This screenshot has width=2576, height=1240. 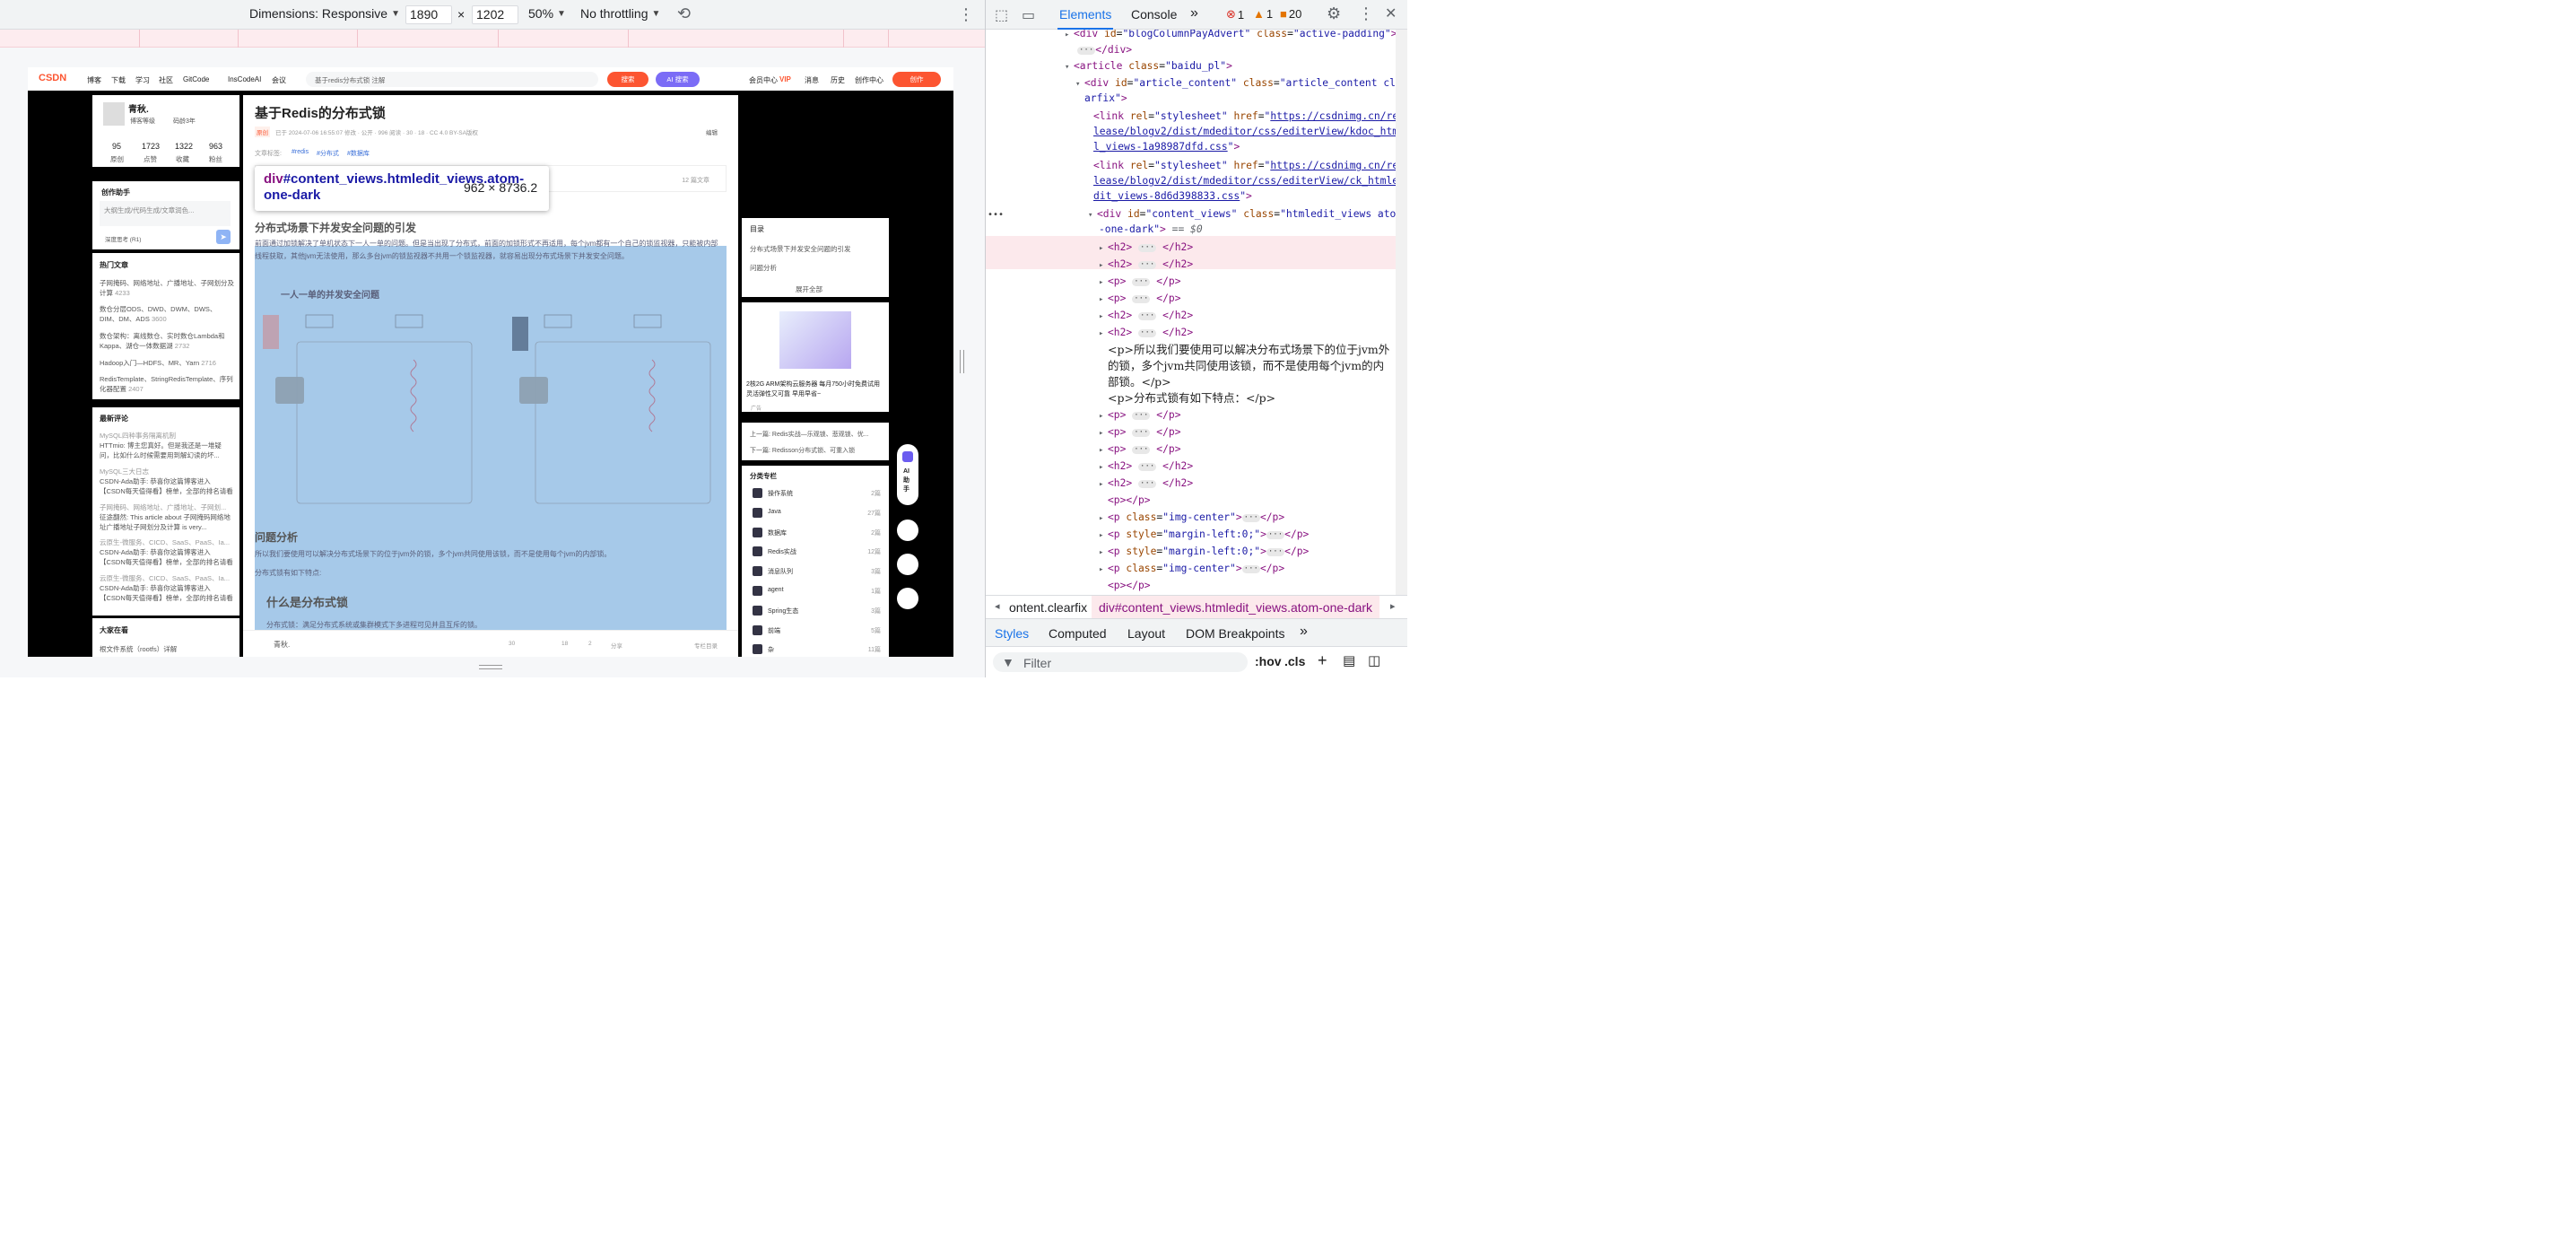 I want to click on nav-blog: 博客, so click(x=94, y=80).